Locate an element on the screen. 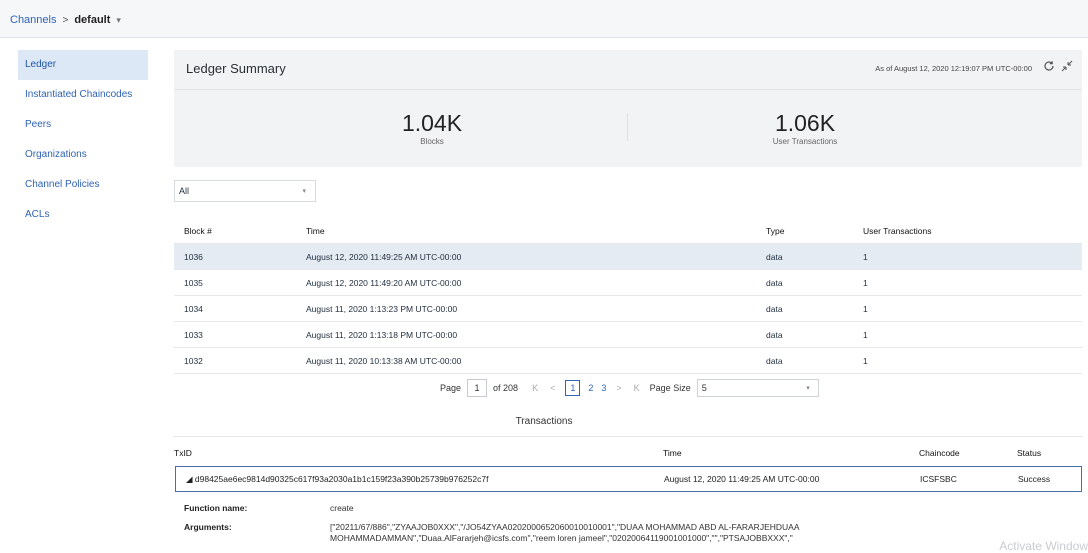 This screenshot has width=1088, height=553. page-number-input: 1 is located at coordinates (477, 388).